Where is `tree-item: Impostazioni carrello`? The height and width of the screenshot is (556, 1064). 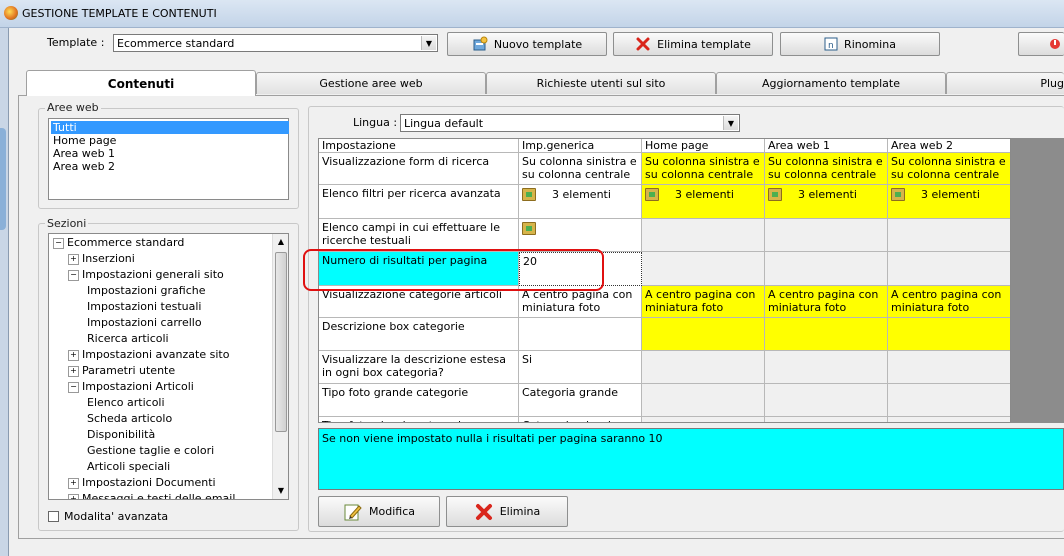
tree-item: Impostazioni carrello is located at coordinates (142, 323).